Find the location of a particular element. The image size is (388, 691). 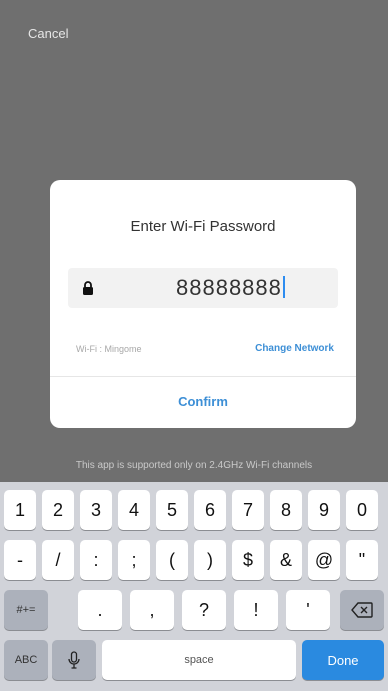

key-question: ? is located at coordinates (204, 610).